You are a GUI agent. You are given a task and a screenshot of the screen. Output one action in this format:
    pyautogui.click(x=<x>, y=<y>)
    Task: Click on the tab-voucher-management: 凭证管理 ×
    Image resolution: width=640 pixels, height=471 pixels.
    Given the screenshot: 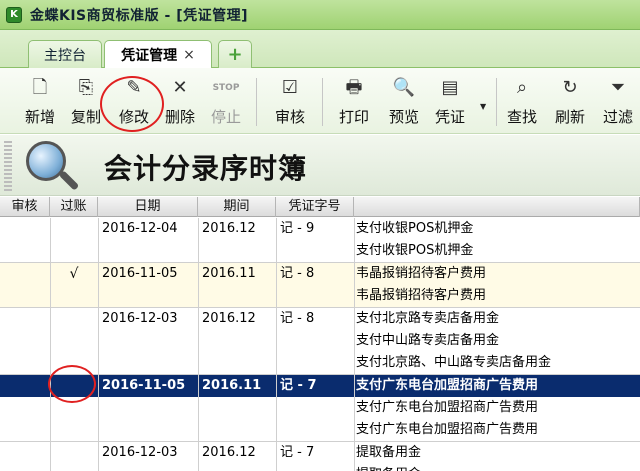 What is the action you would take?
    pyautogui.click(x=158, y=54)
    